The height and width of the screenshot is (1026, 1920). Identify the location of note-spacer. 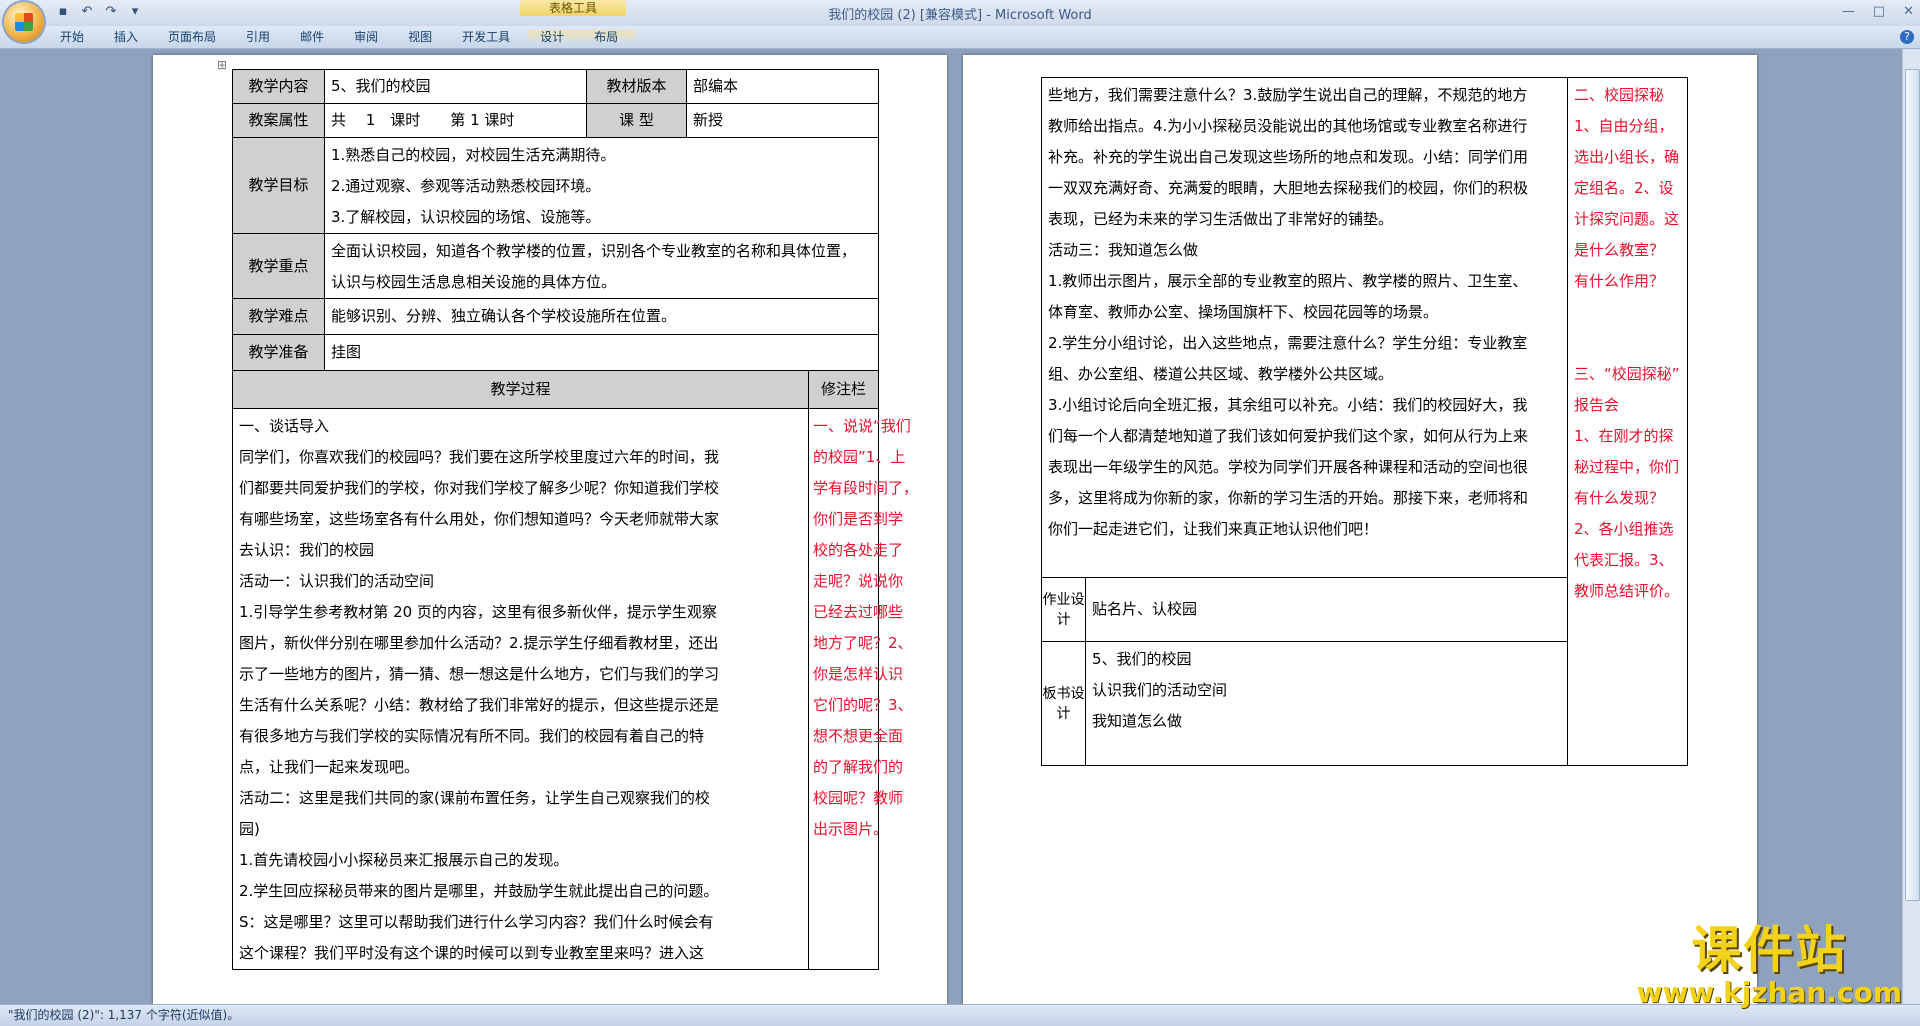
(1629, 328).